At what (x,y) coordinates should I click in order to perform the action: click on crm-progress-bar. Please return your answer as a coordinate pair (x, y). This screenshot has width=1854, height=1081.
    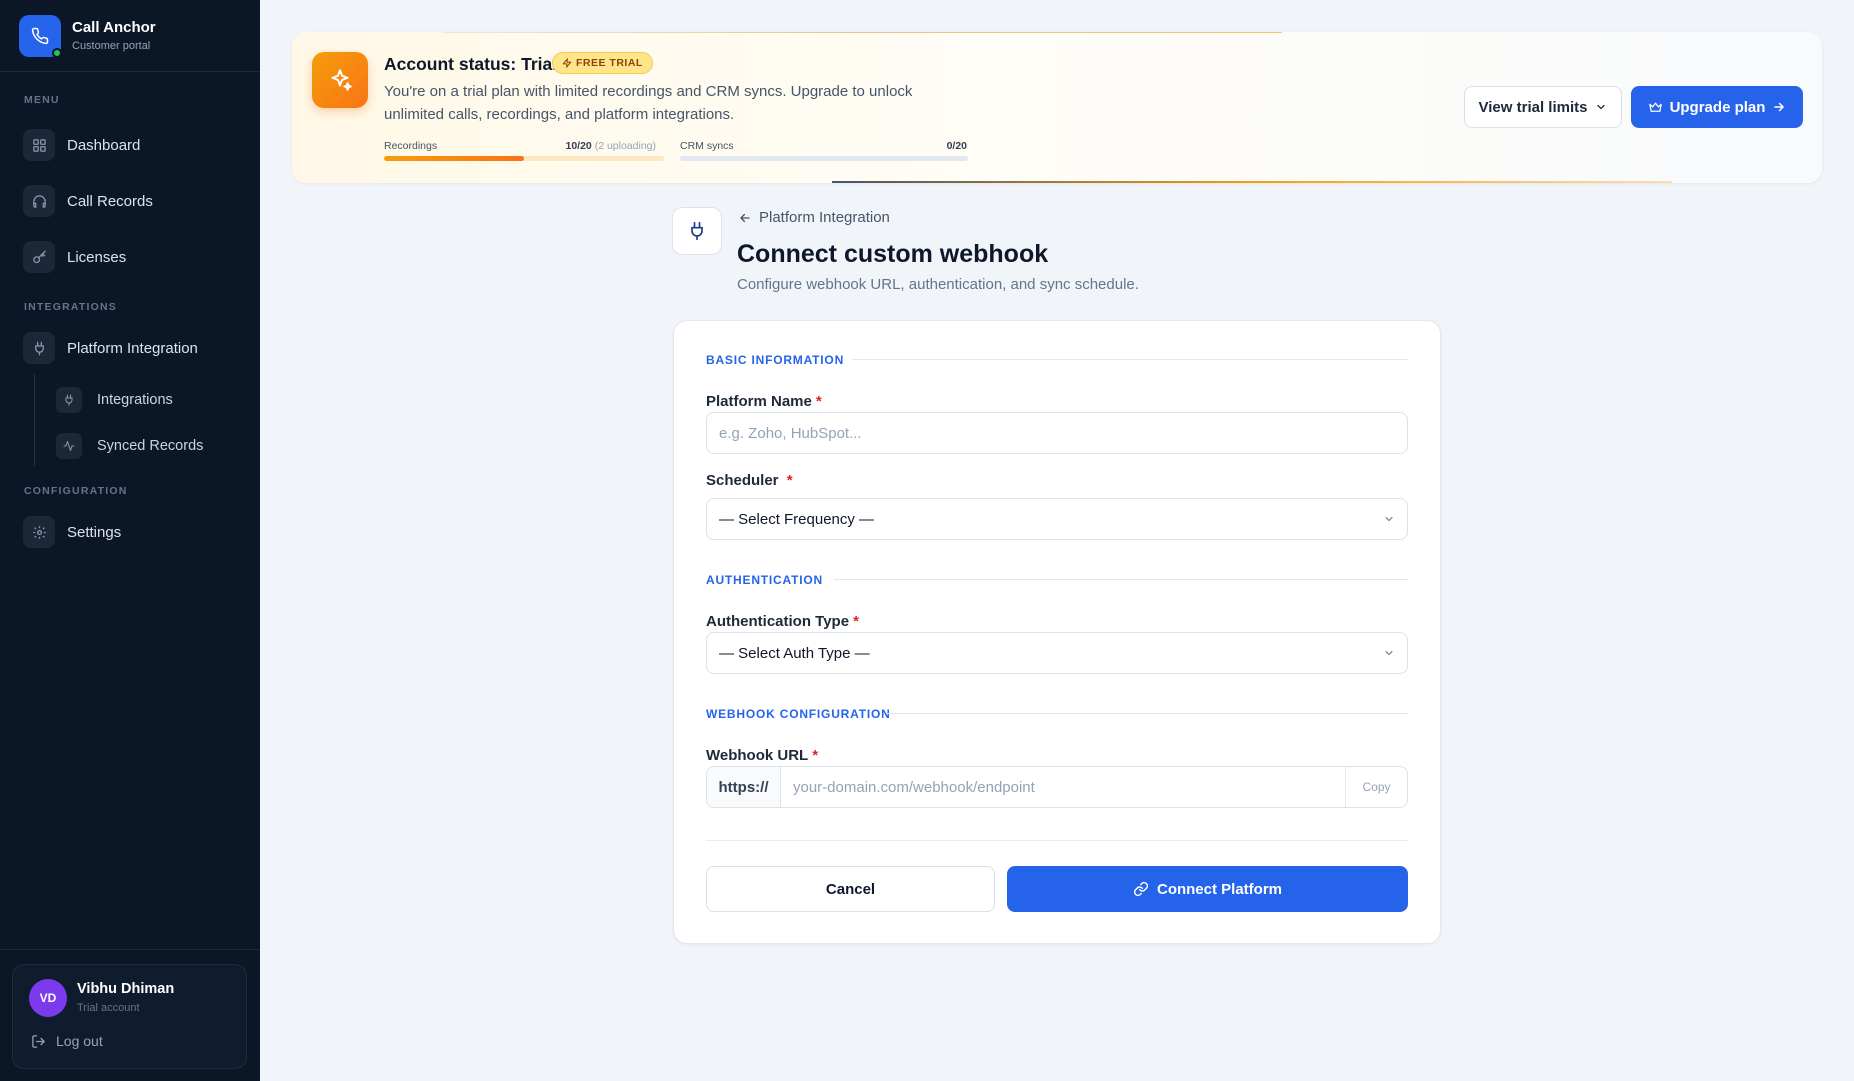
    Looking at the image, I should click on (824, 158).